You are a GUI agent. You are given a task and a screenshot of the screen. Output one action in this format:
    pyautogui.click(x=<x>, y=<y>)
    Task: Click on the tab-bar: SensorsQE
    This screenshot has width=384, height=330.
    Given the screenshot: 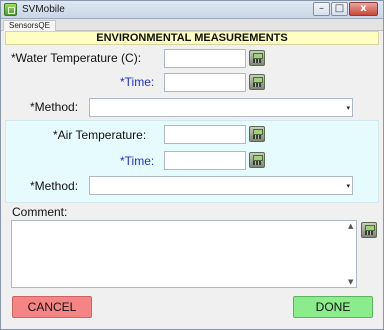 What is the action you would take?
    pyautogui.click(x=192, y=25)
    